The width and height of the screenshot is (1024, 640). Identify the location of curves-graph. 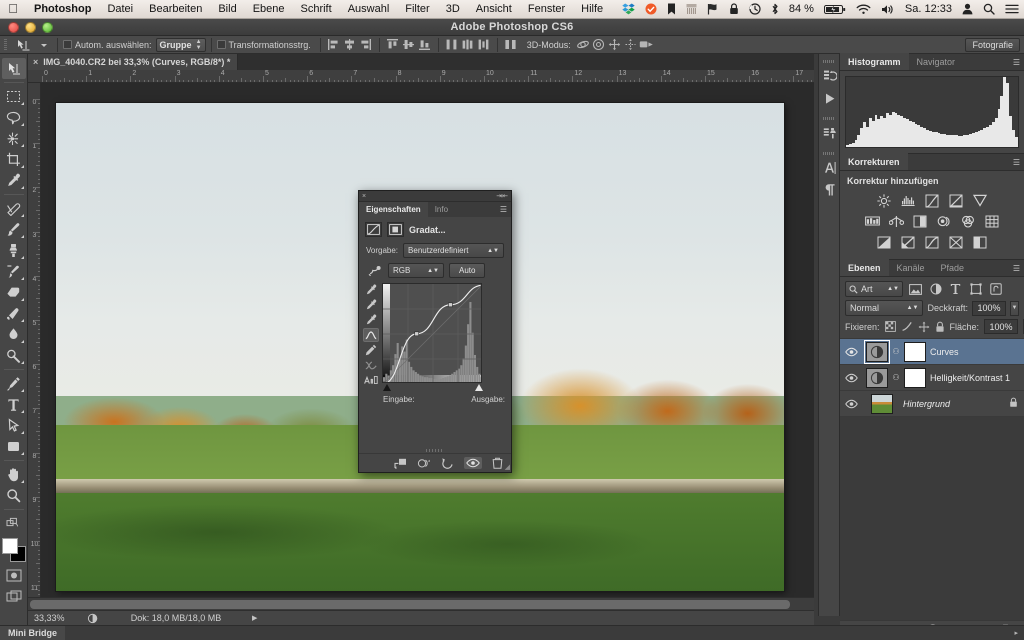
(432, 333).